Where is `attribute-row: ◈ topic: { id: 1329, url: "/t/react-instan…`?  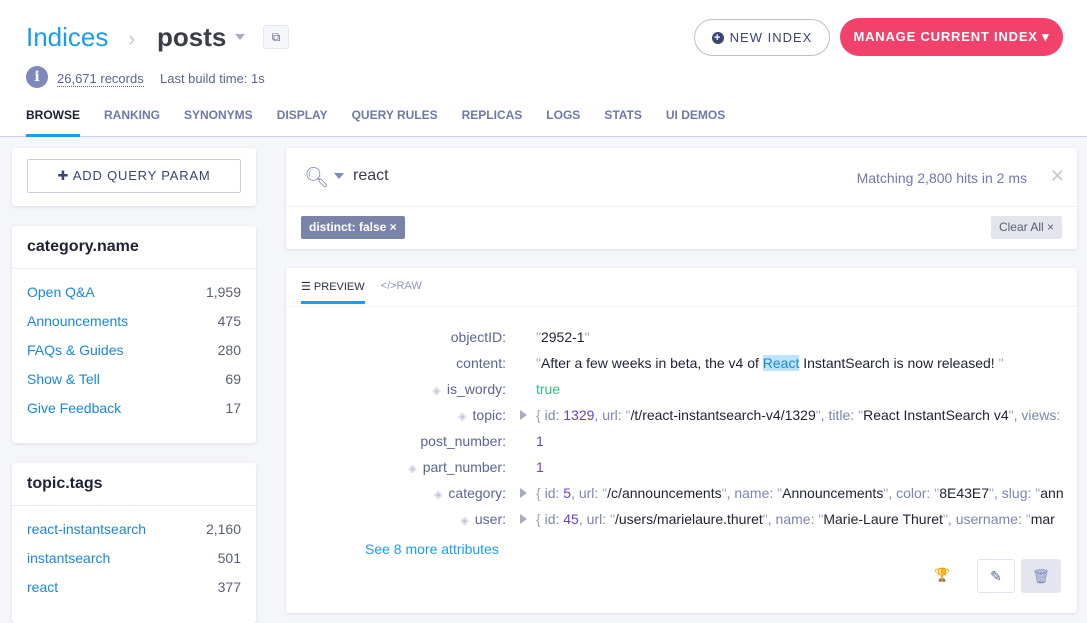
attribute-row: ◈ topic: { id: 1329, url: "/t/react-instan… is located at coordinates (681, 417).